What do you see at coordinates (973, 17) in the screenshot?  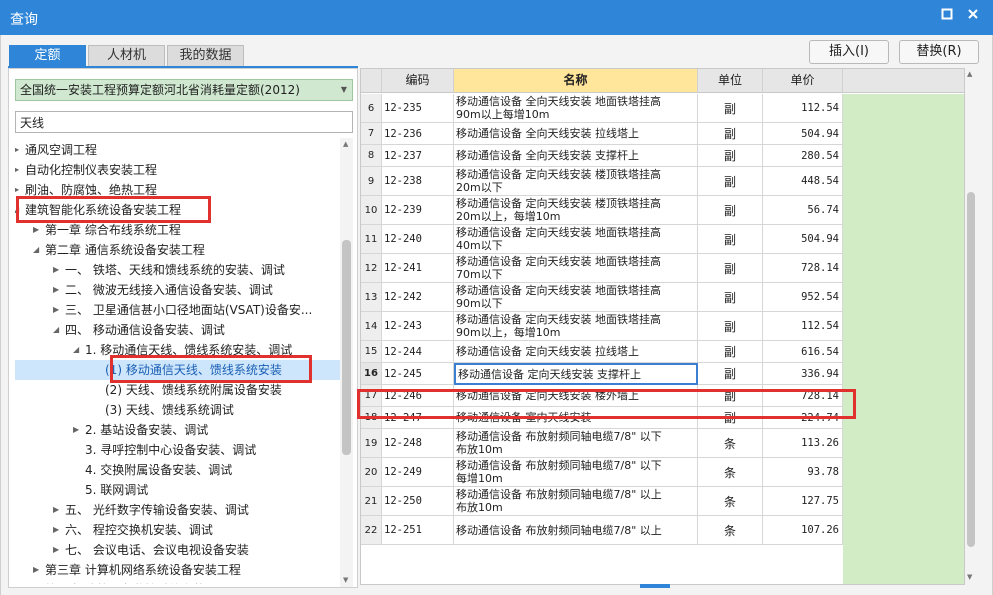 I see `close-icon` at bounding box center [973, 17].